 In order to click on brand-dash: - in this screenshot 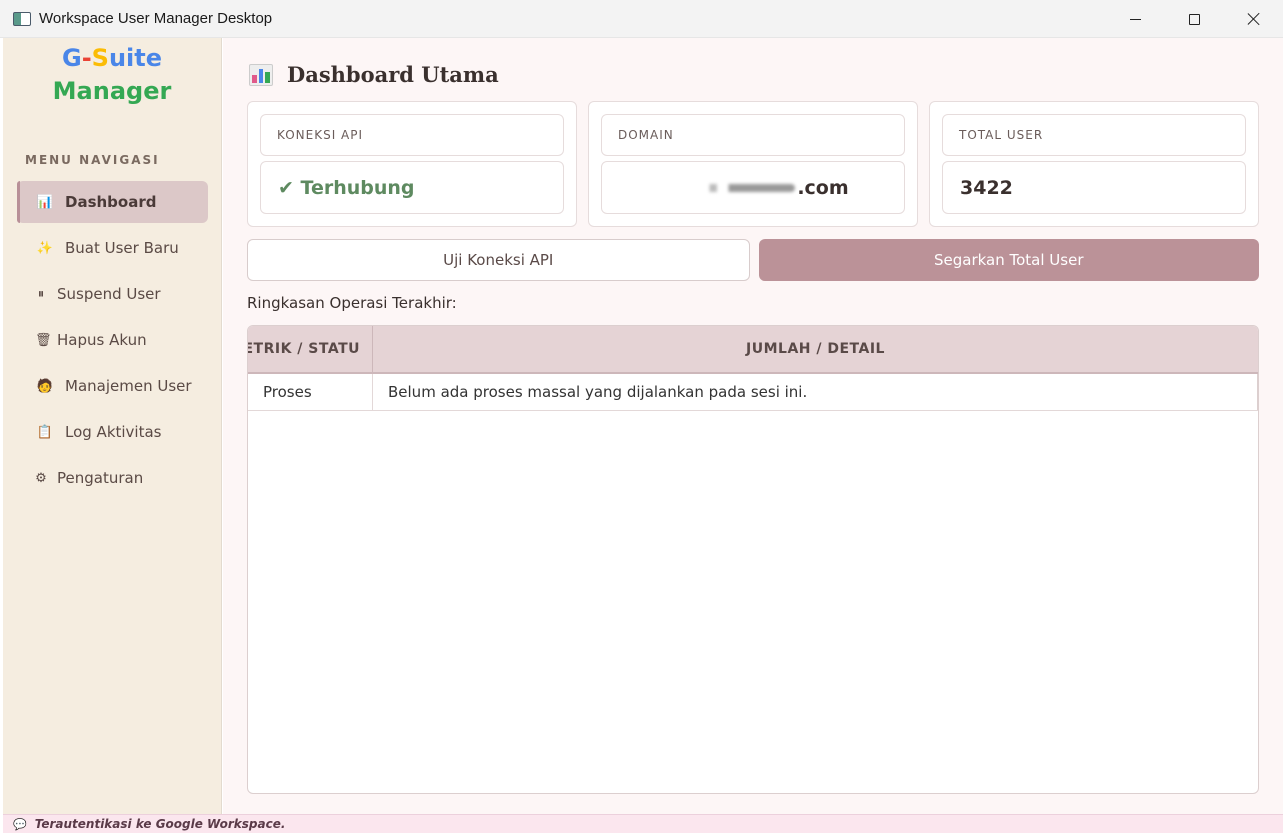, I will do `click(86, 58)`.